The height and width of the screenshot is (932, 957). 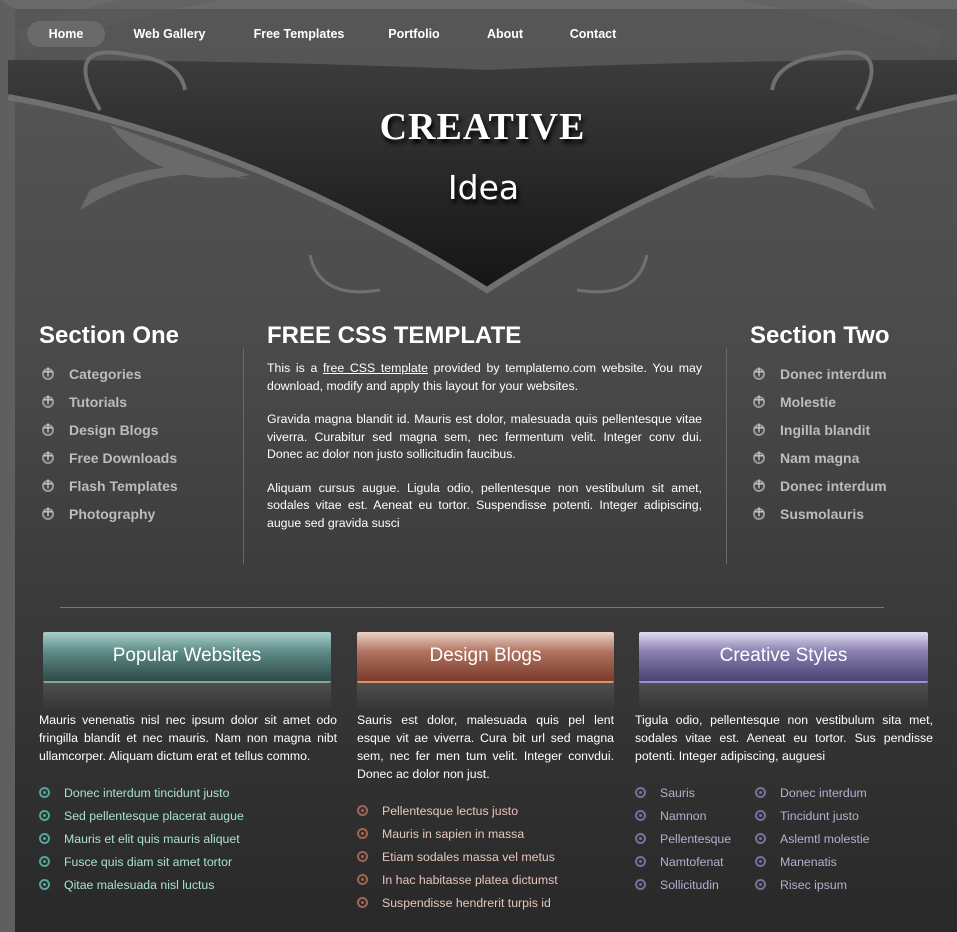 I want to click on list-item: Aslemtl molestie, so click(x=815, y=838).